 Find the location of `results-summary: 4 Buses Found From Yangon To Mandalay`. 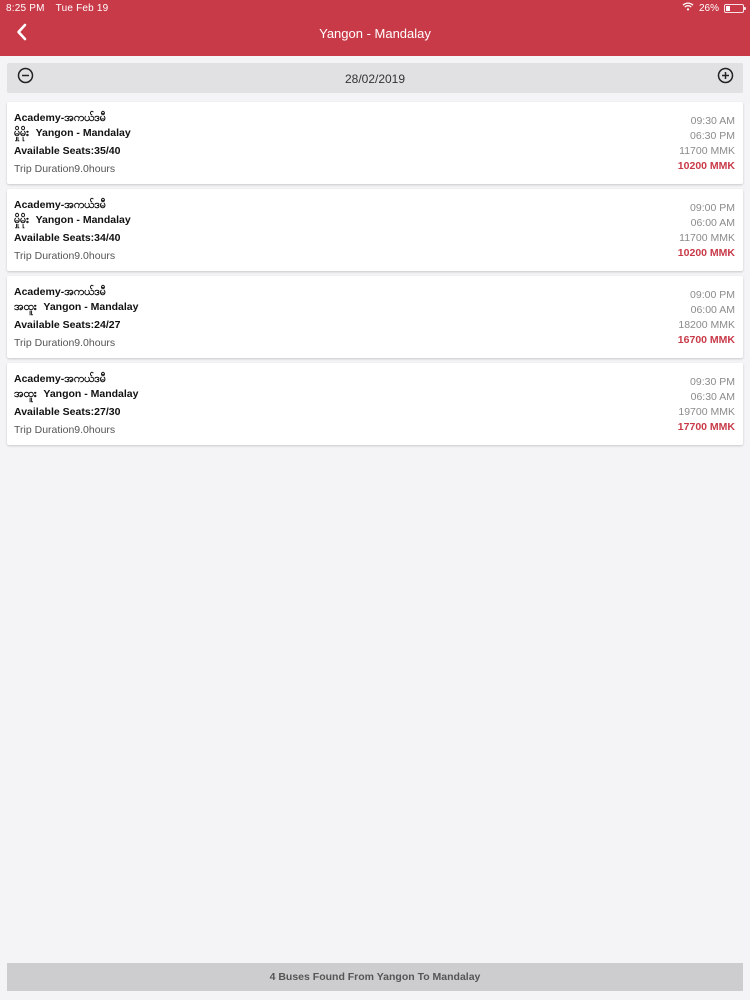

results-summary: 4 Buses Found From Yangon To Mandalay is located at coordinates (375, 977).